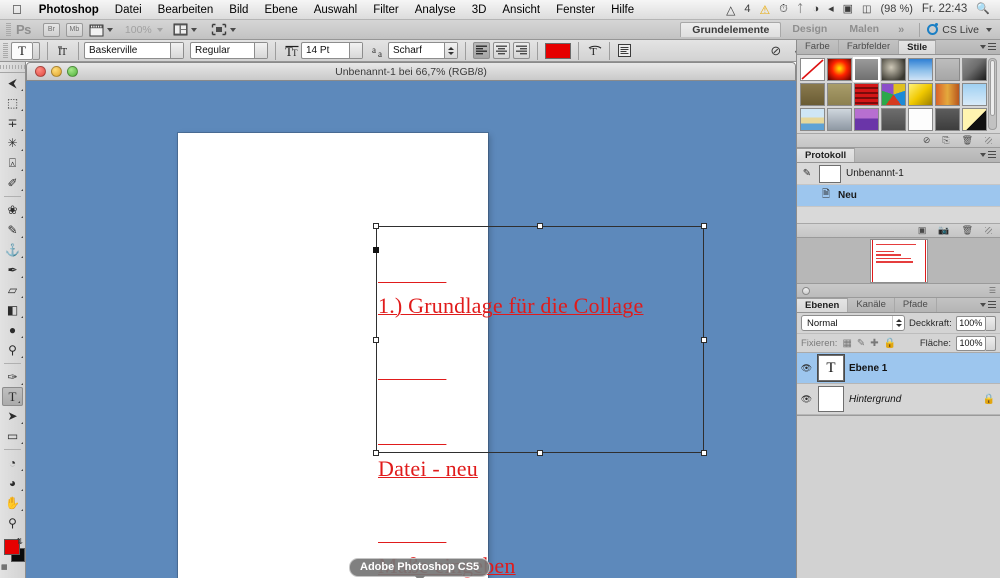 Image resolution: width=1000 pixels, height=578 pixels. I want to click on path-selection-tool: ➤, so click(12, 416).